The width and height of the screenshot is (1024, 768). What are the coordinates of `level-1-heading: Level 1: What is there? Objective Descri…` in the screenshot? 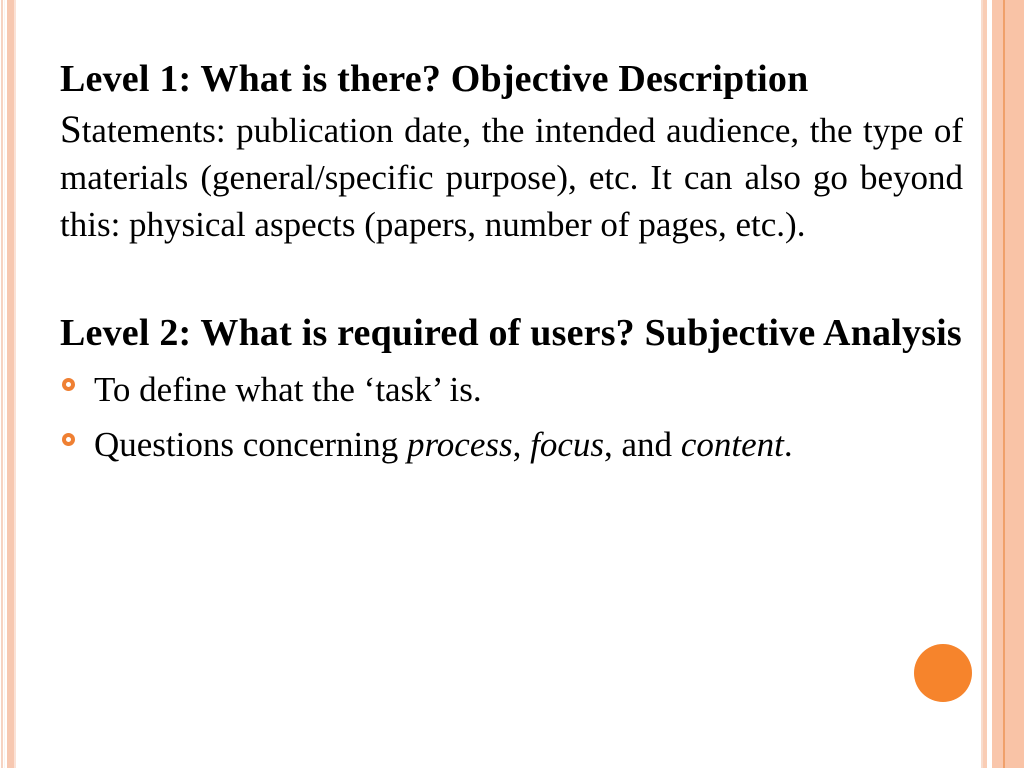 It's located at (434, 79).